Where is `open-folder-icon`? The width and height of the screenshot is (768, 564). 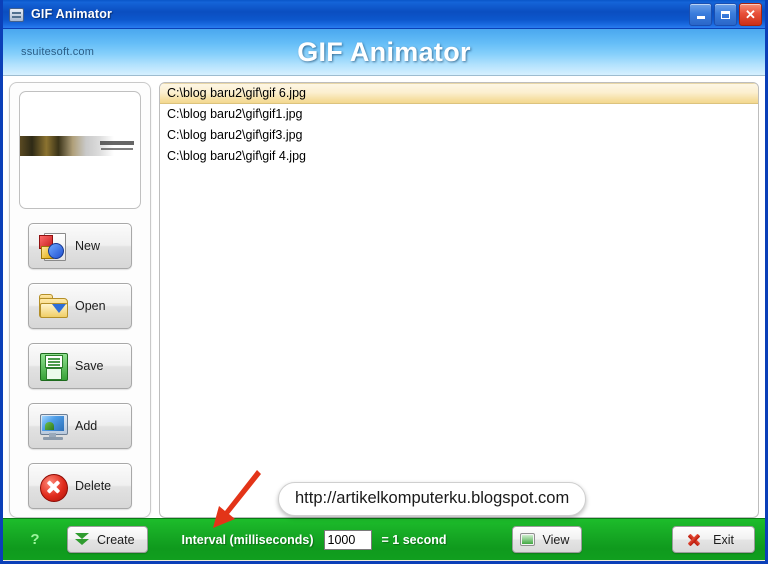 open-folder-icon is located at coordinates (53, 306).